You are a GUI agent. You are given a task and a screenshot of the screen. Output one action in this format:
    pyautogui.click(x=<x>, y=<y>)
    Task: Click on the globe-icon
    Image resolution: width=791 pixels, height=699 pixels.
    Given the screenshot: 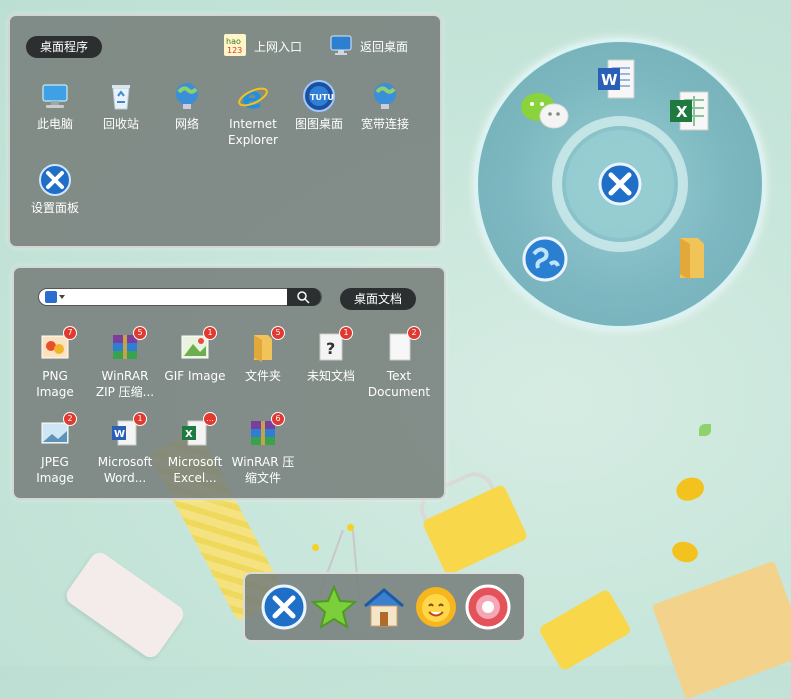 What is the action you would take?
    pyautogui.click(x=545, y=261)
    